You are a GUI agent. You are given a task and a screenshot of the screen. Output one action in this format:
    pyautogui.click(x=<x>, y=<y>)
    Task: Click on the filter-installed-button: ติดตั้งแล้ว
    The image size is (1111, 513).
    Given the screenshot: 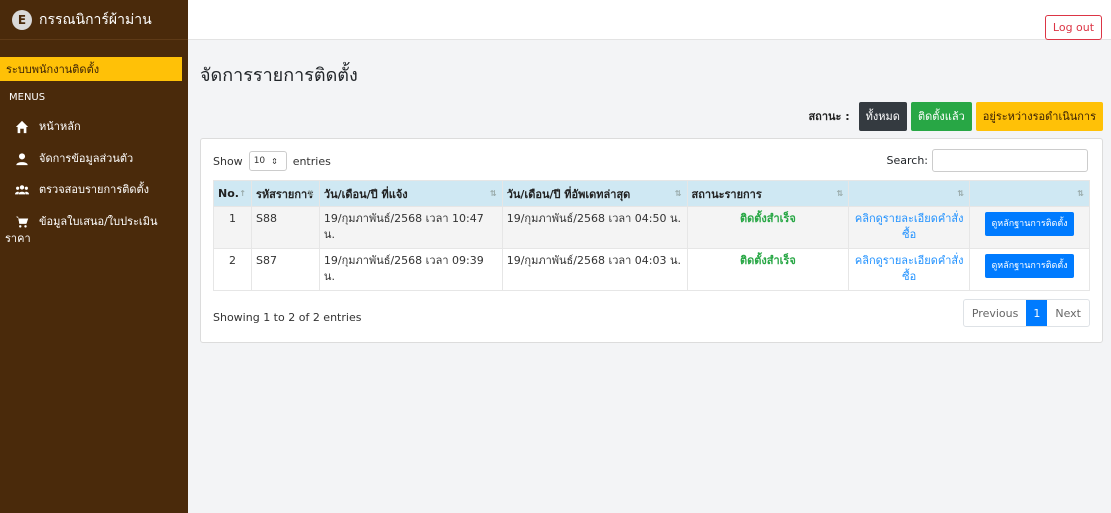 What is the action you would take?
    pyautogui.click(x=941, y=116)
    